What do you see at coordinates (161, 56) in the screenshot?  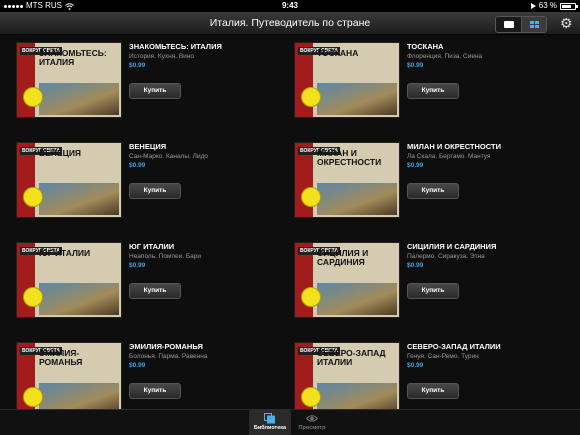 I see `item-subtitle: История. Кухня. Вино` at bounding box center [161, 56].